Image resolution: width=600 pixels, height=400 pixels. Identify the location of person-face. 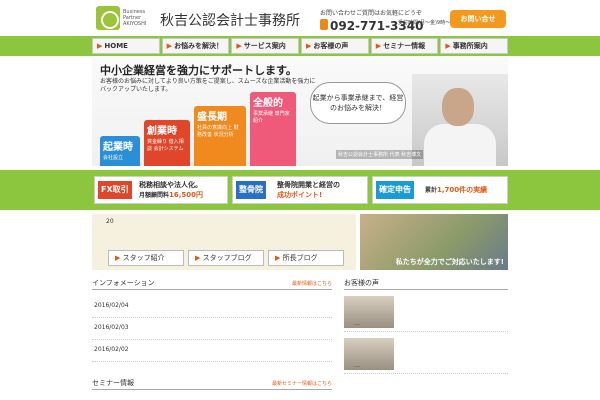
(458, 107).